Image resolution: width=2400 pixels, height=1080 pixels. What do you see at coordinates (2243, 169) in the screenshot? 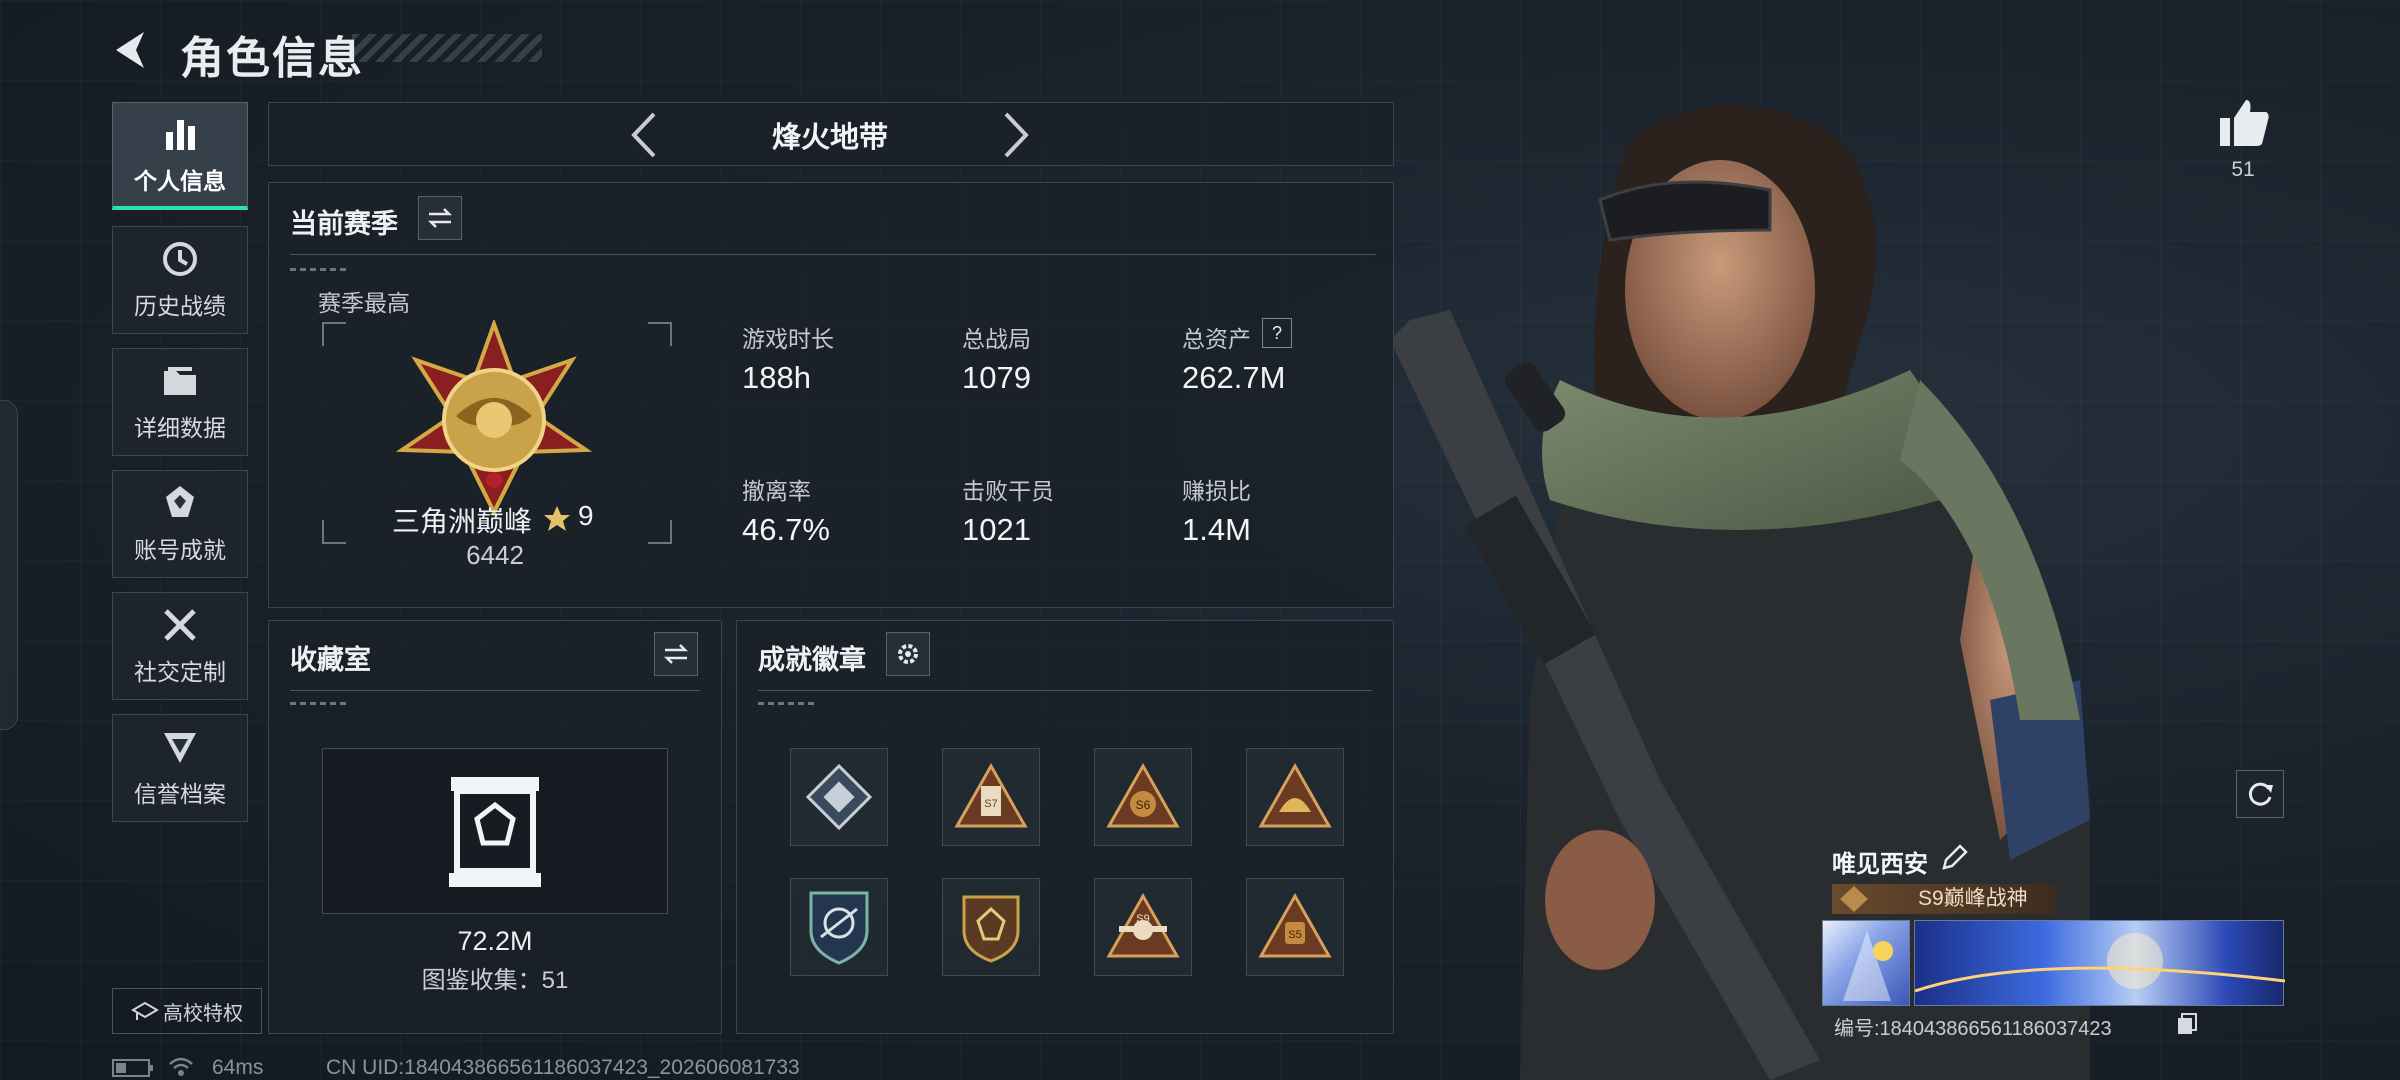
I see `likes-count: 51` at bounding box center [2243, 169].